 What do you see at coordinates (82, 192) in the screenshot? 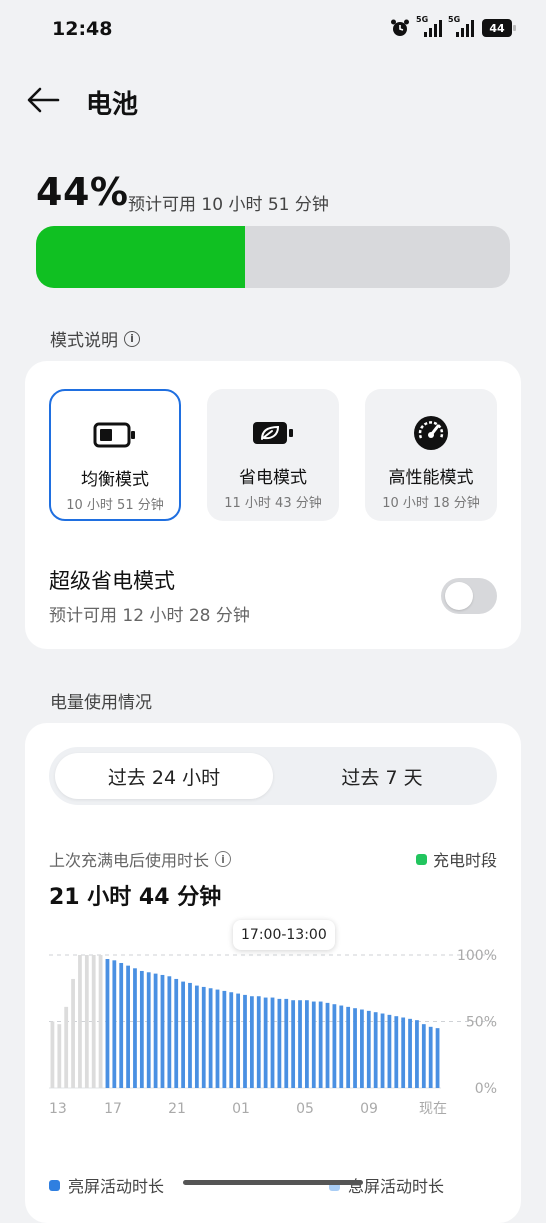
I see `battery-percent: 44%` at bounding box center [82, 192].